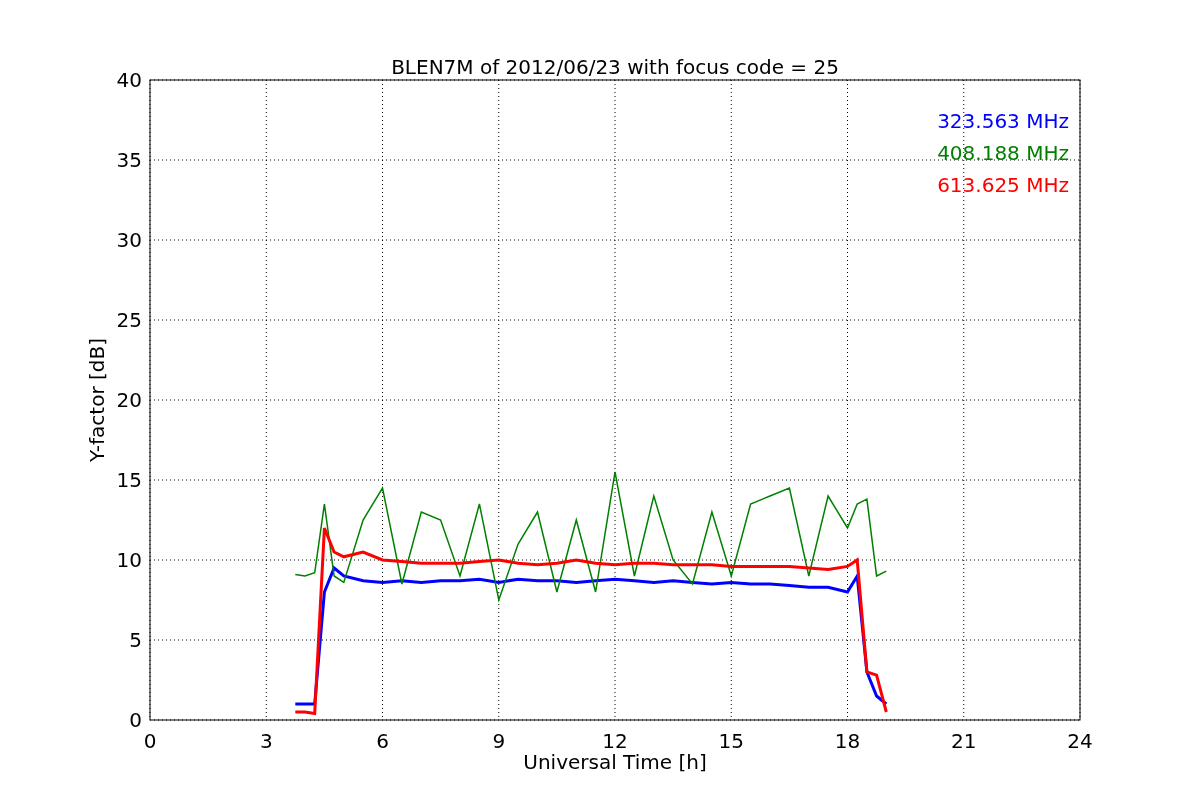 The width and height of the screenshot is (1200, 800). What do you see at coordinates (847, 741) in the screenshot?
I see `tick-label: 18` at bounding box center [847, 741].